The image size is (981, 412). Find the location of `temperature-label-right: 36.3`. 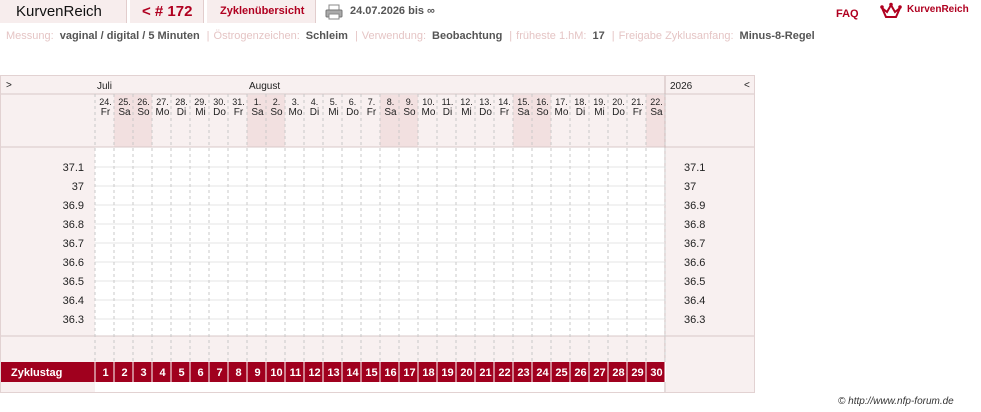

temperature-label-right: 36.3 is located at coordinates (694, 320).